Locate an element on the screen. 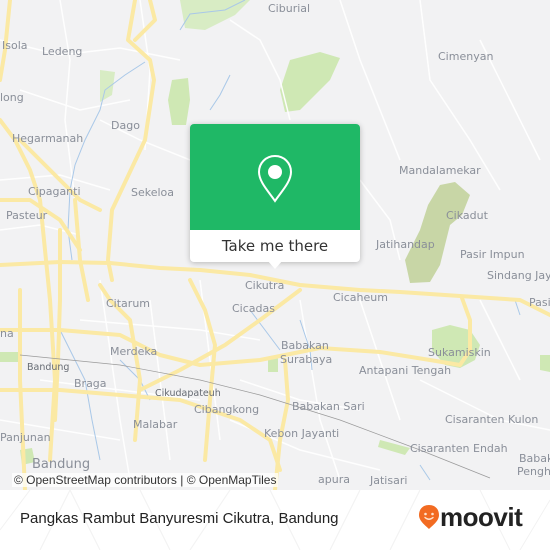 The width and height of the screenshot is (550, 550). popup-pointer is located at coordinates (275, 264).